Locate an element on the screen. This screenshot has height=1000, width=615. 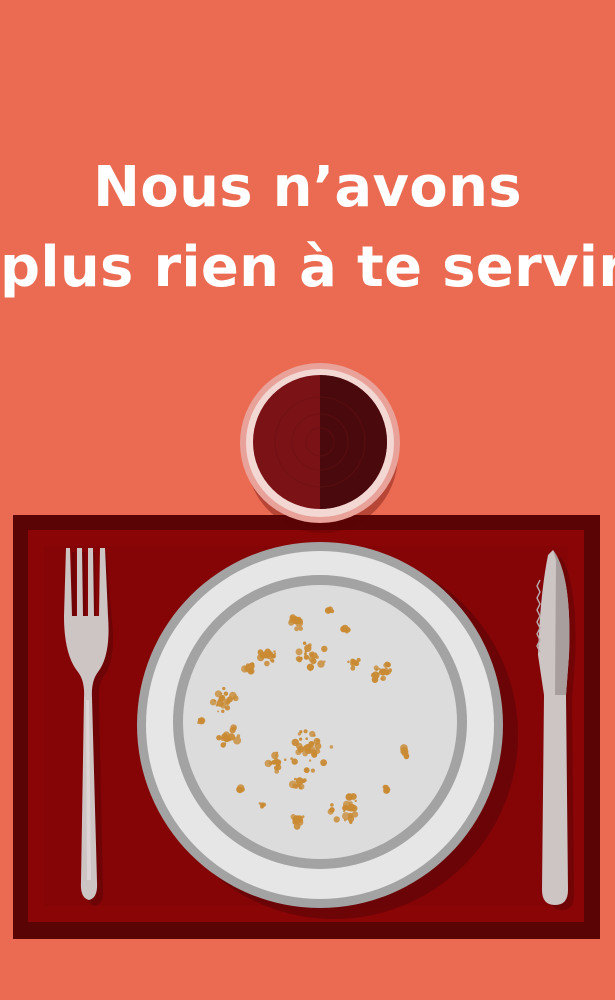
plate-center is located at coordinates (320, 722).